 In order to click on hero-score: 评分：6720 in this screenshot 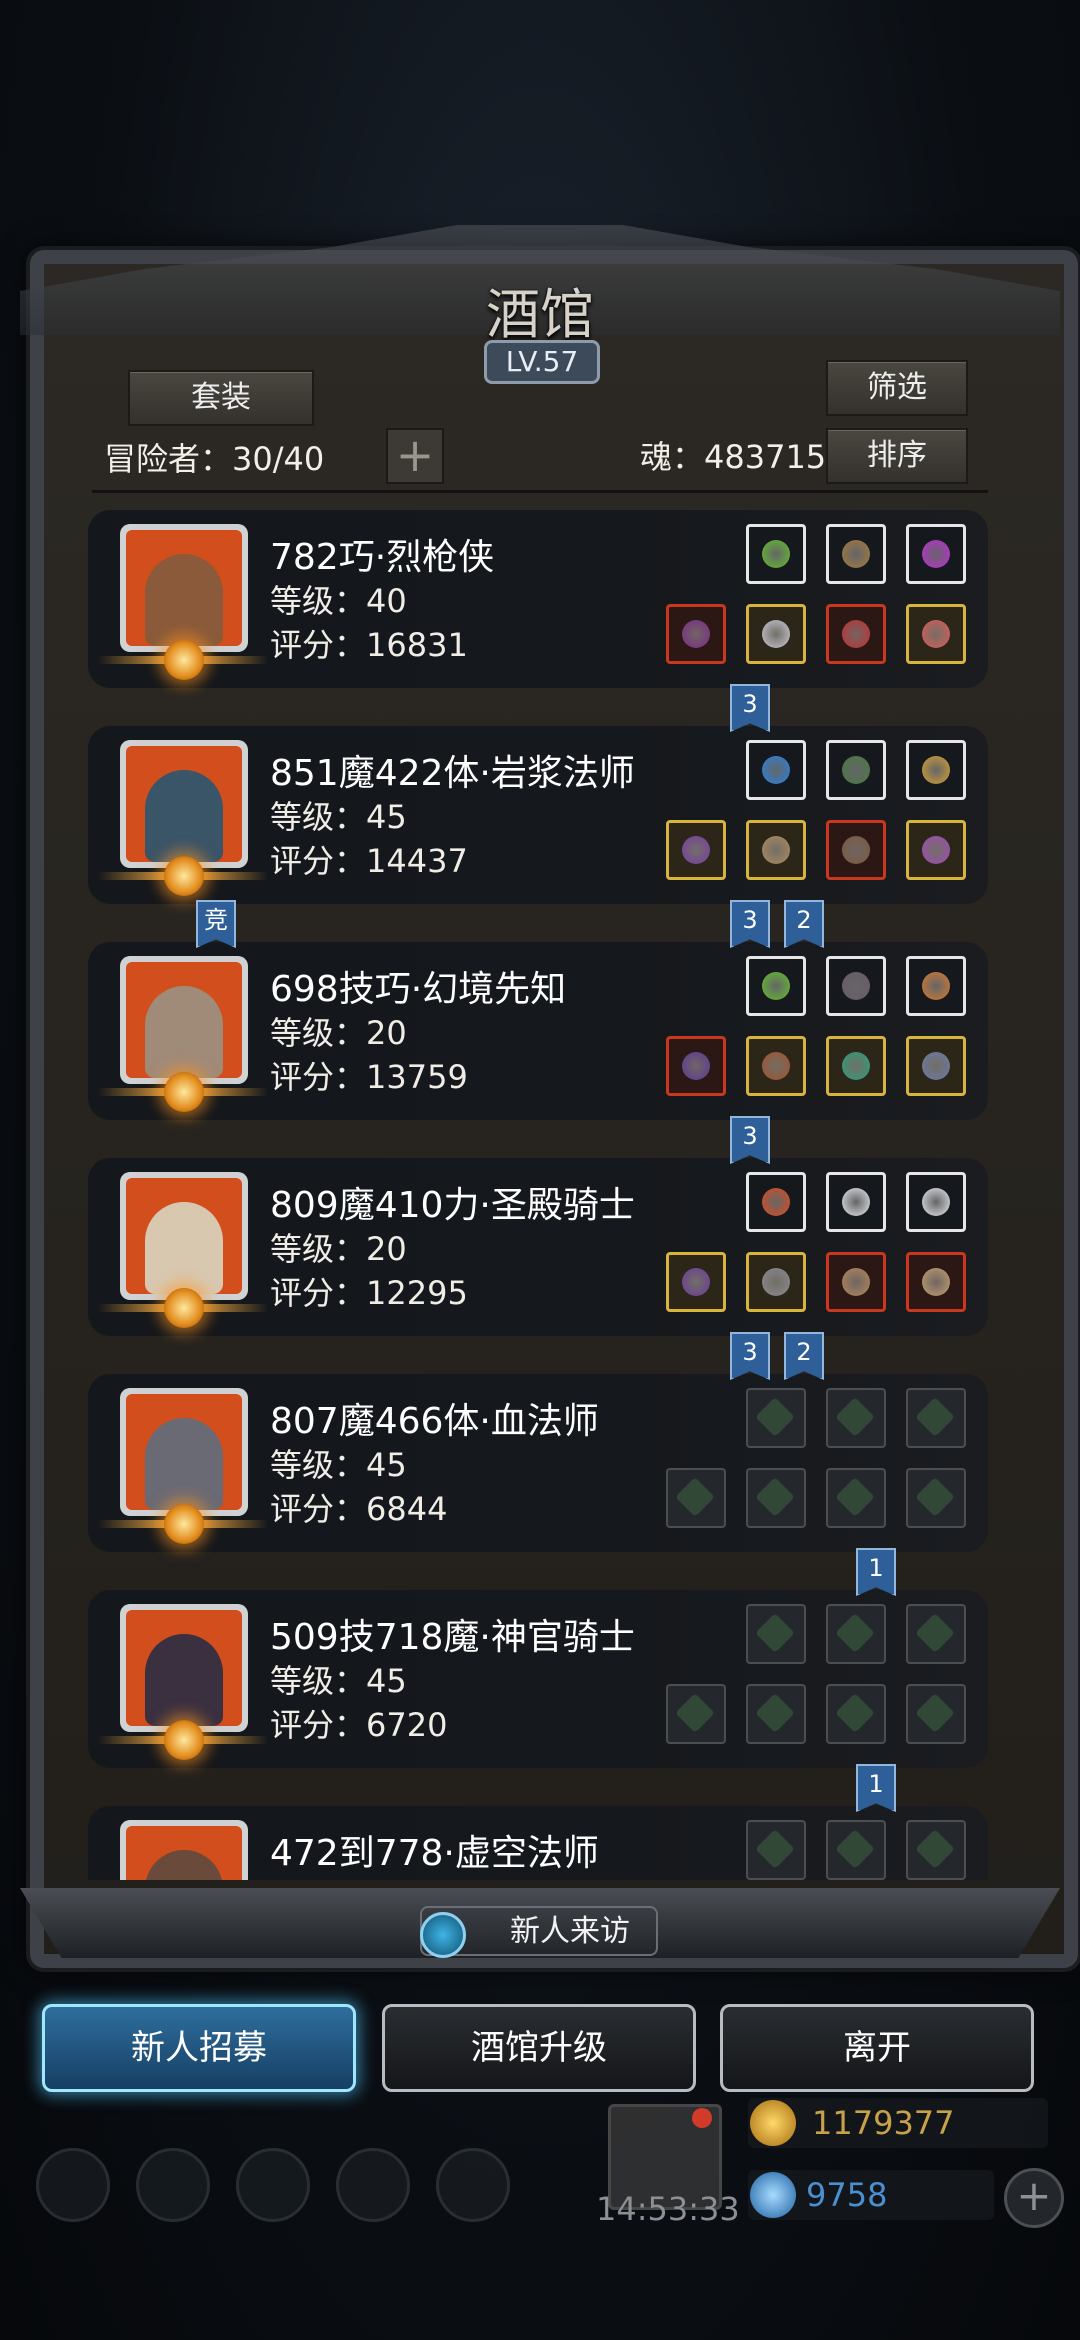, I will do `click(359, 1725)`.